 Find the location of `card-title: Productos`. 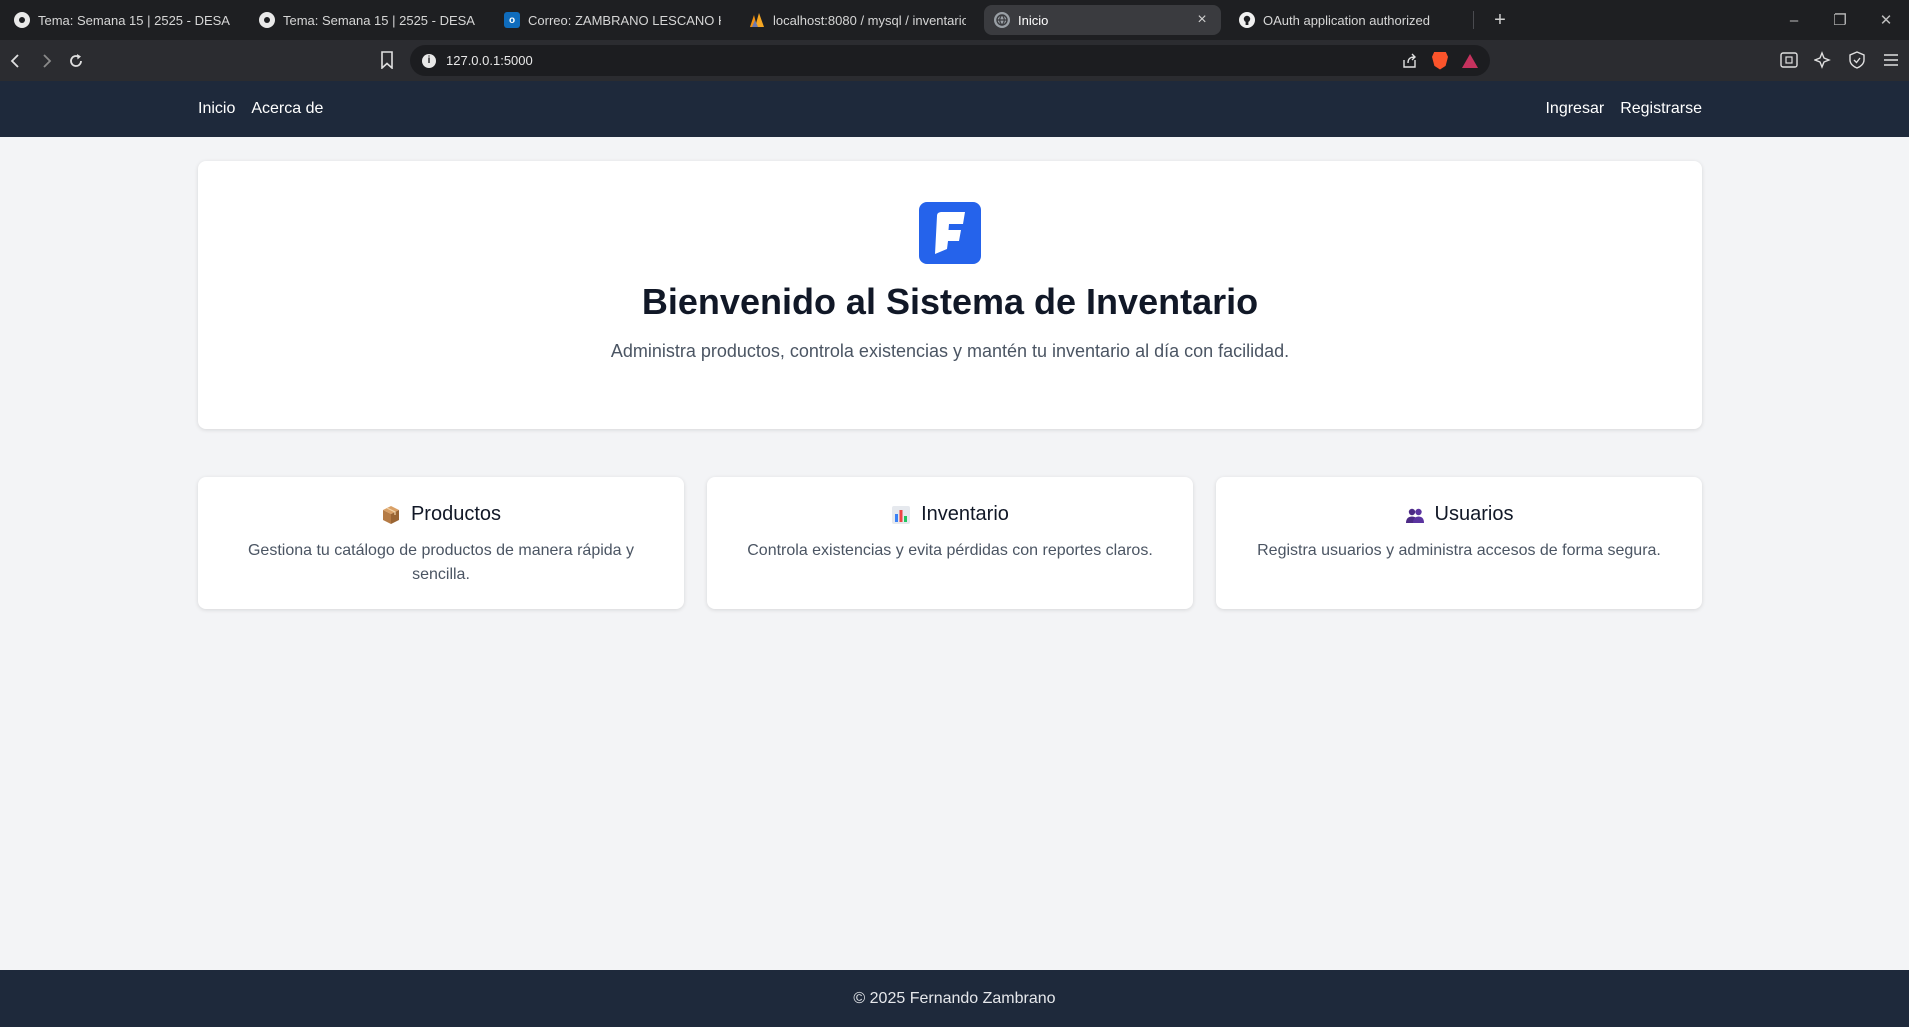

card-title: Productos is located at coordinates (456, 514).